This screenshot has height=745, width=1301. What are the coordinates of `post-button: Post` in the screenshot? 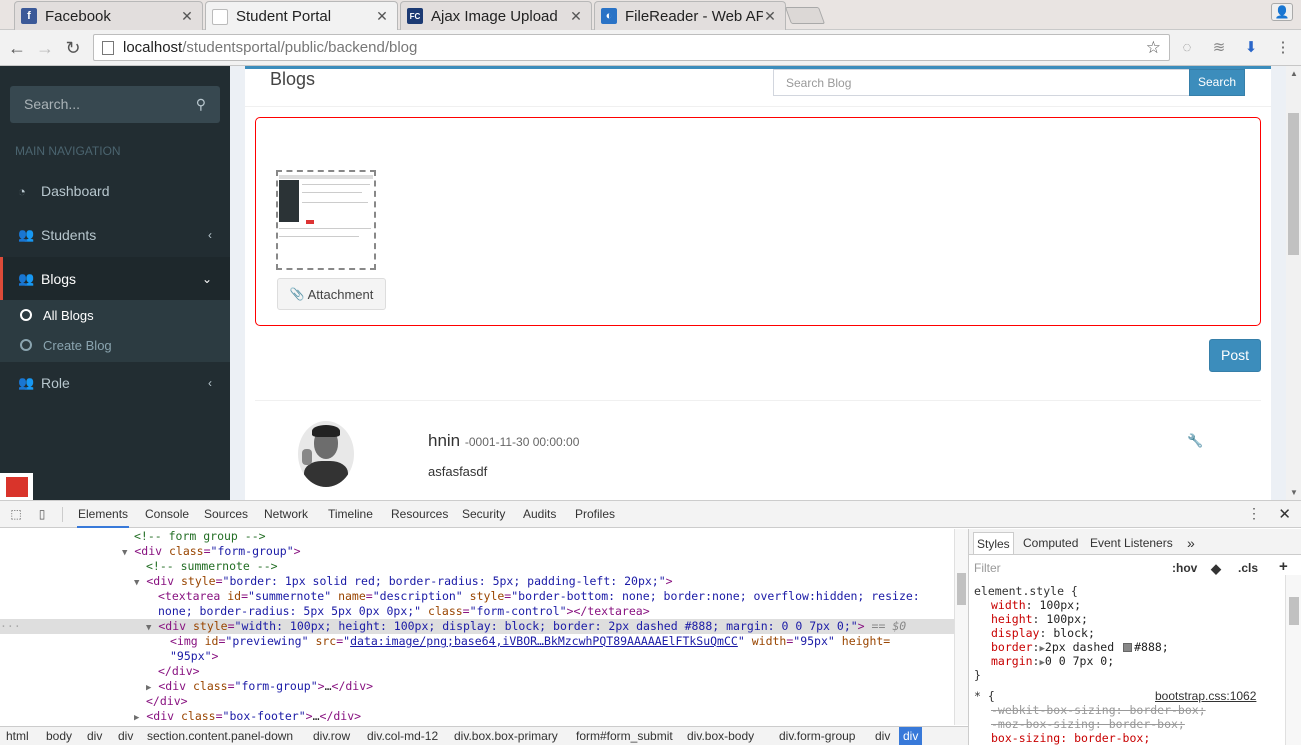 It's located at (1235, 355).